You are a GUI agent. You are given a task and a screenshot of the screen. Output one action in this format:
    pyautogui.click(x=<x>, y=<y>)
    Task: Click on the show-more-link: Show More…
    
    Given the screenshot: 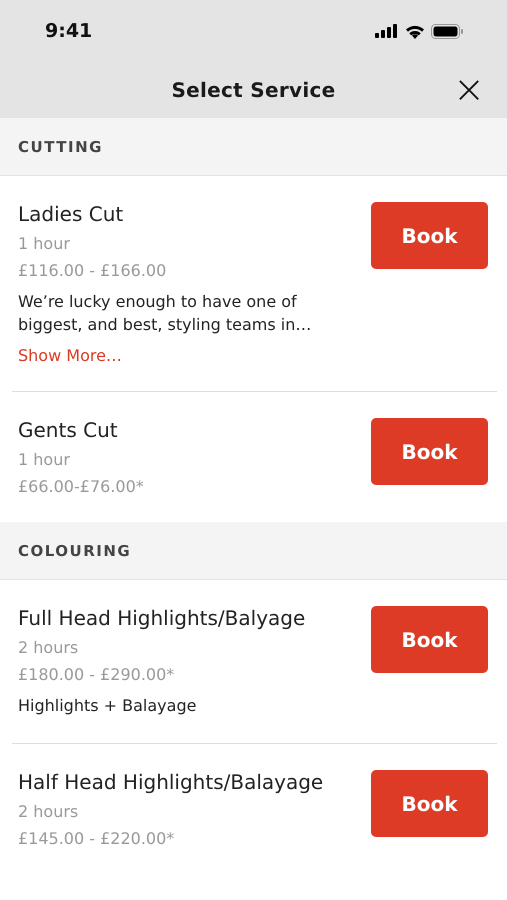 What is the action you would take?
    pyautogui.click(x=183, y=355)
    